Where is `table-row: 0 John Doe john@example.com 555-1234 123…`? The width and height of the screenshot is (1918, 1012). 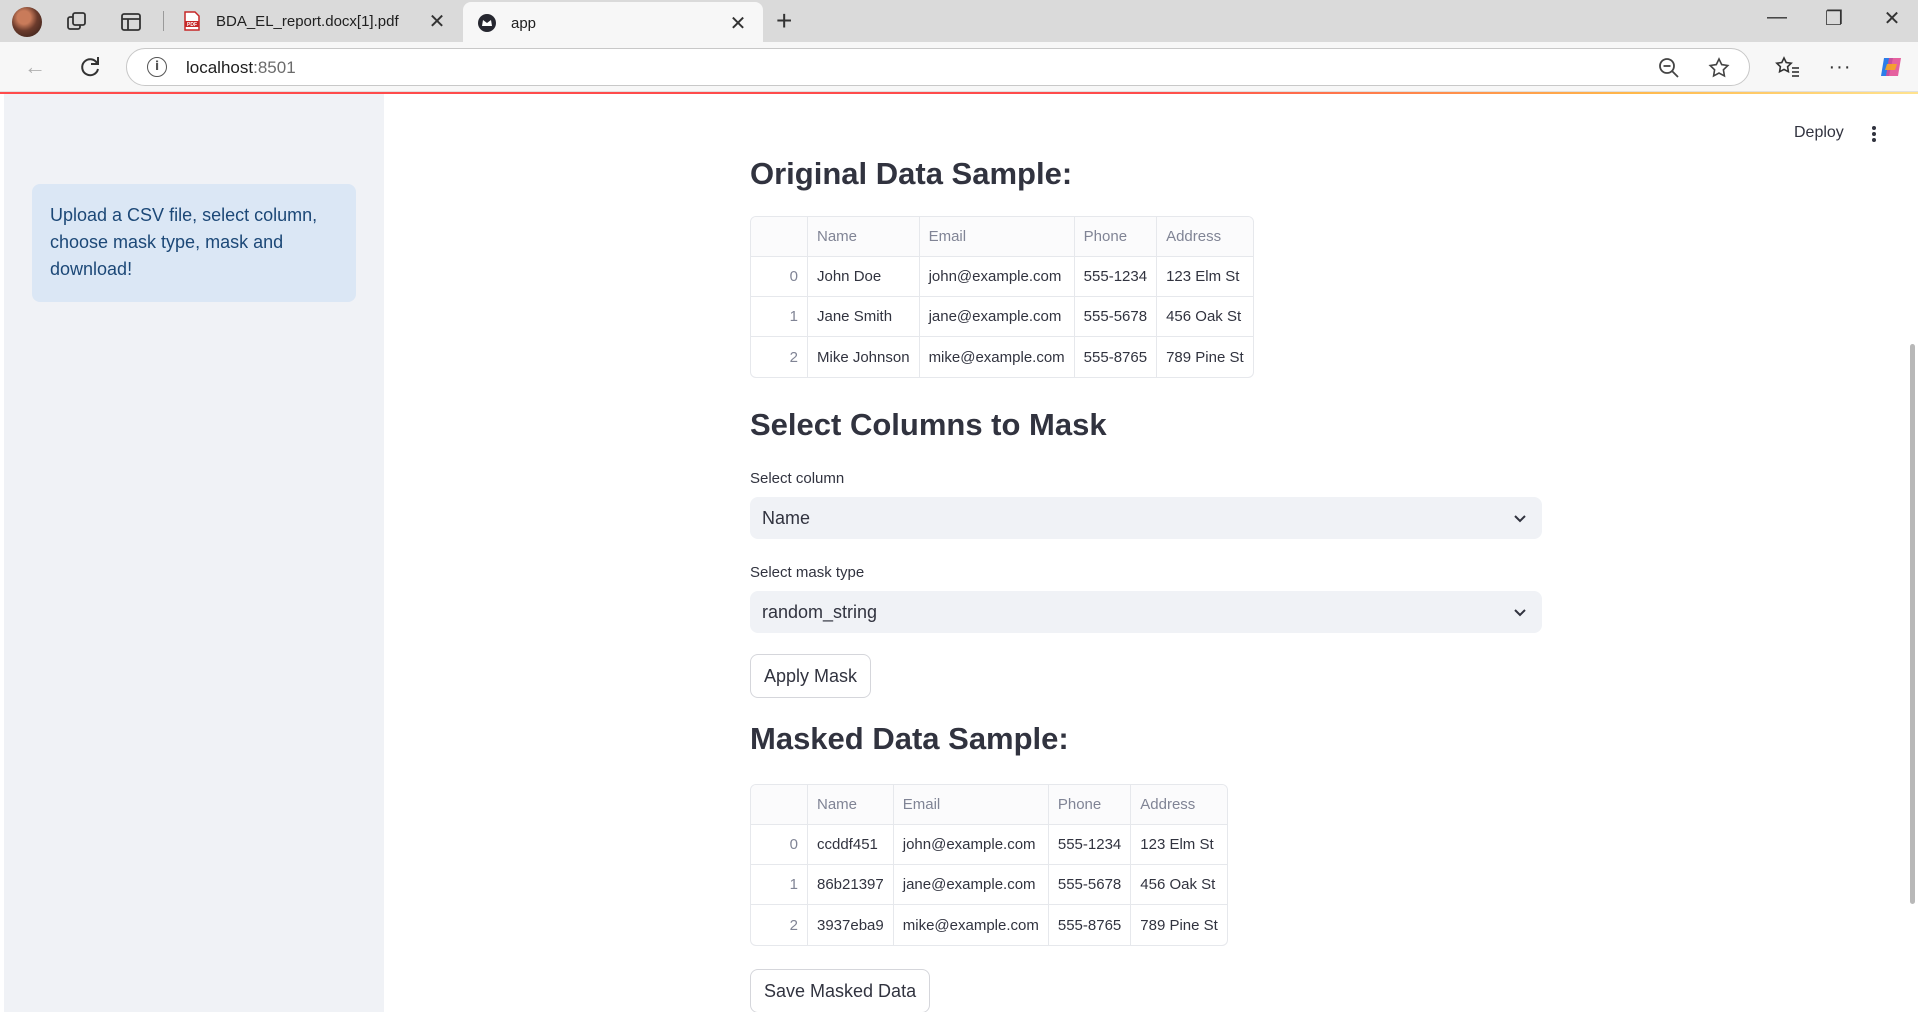
table-row: 0 John Doe john@example.com 555-1234 123… is located at coordinates (1002, 277).